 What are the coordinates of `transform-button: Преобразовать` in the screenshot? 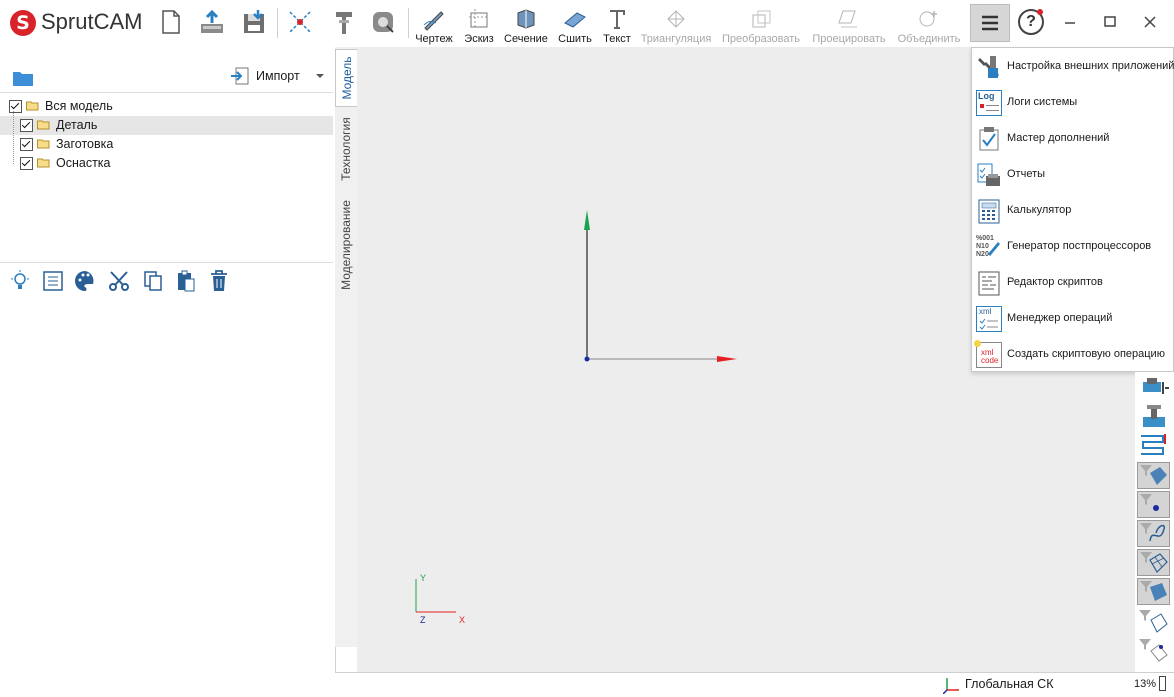 It's located at (761, 25).